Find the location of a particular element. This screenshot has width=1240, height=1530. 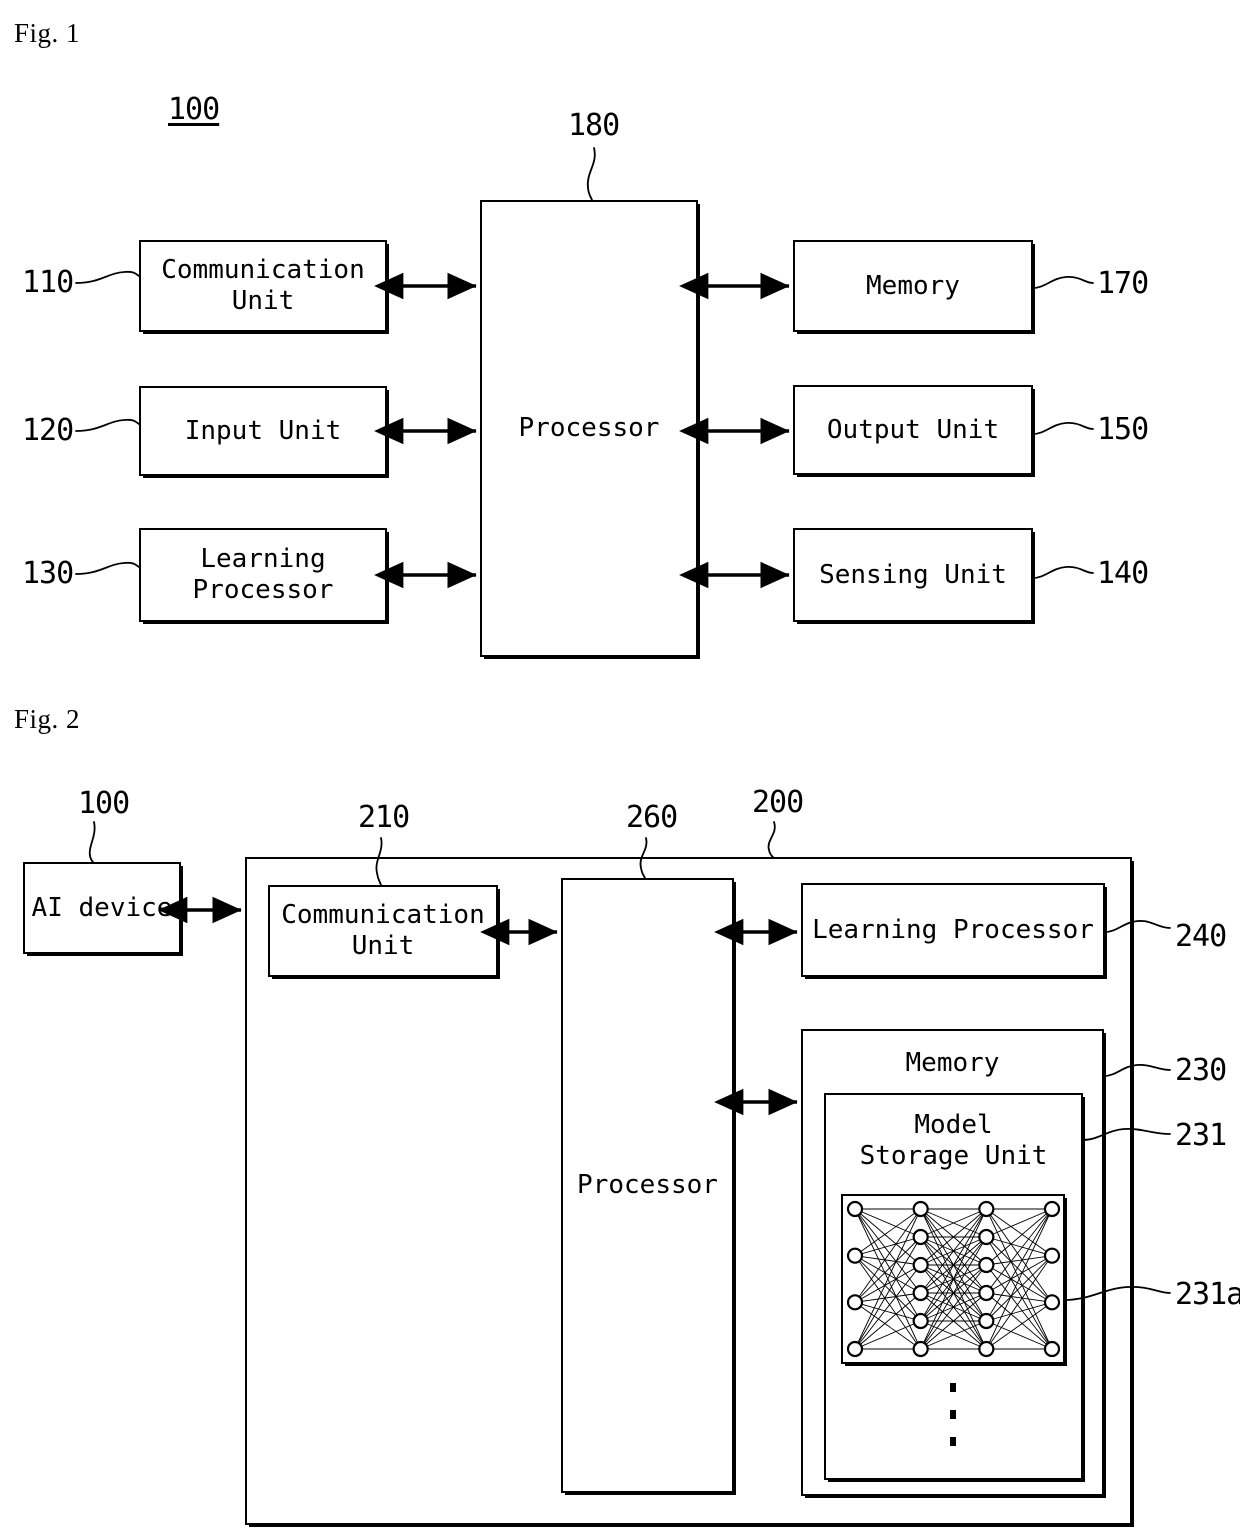

fig2-processor-box: Processor is located at coordinates (647, 1185).